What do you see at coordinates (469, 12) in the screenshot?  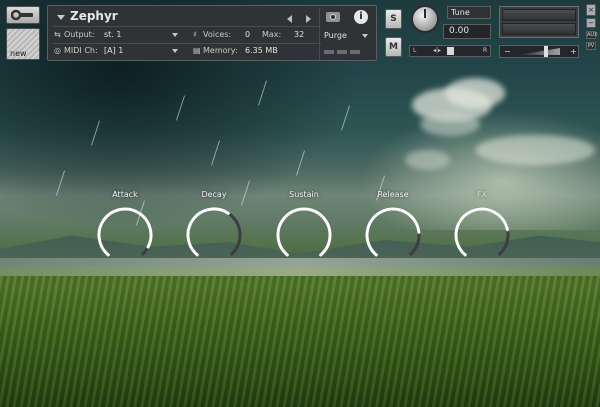 I see `tune-label: Tune` at bounding box center [469, 12].